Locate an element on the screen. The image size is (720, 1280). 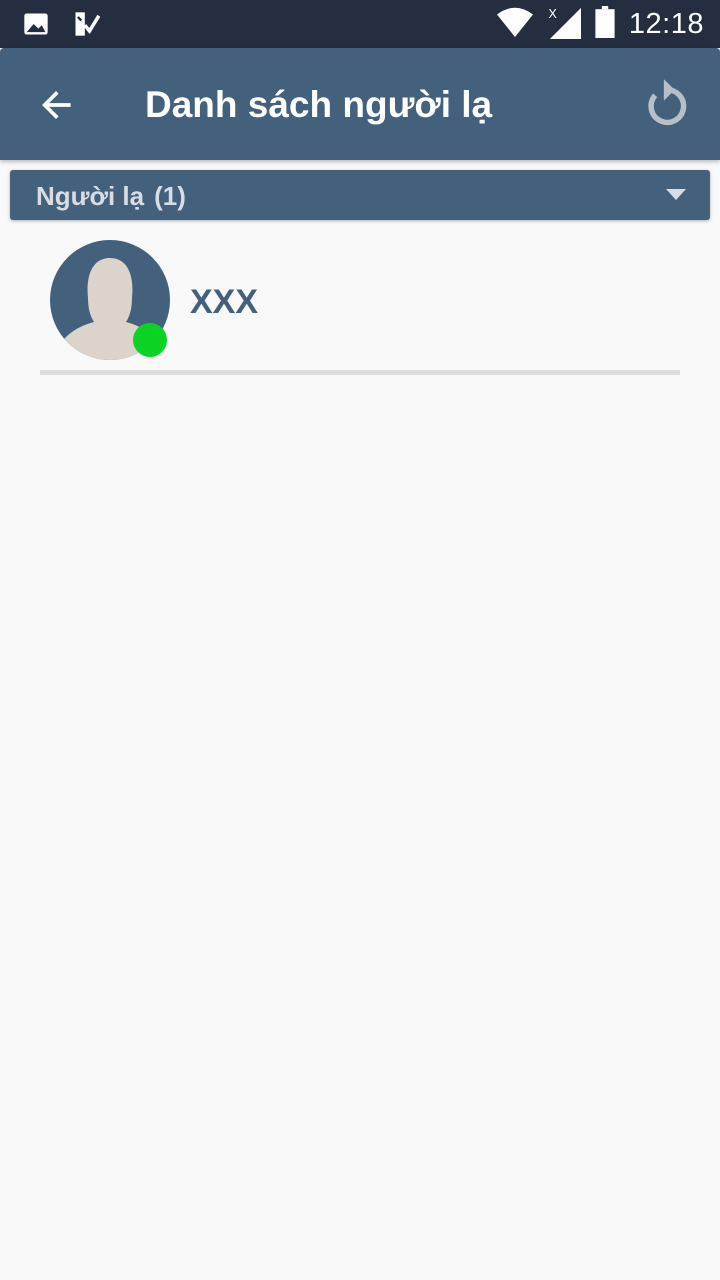
back-button is located at coordinates (56, 105).